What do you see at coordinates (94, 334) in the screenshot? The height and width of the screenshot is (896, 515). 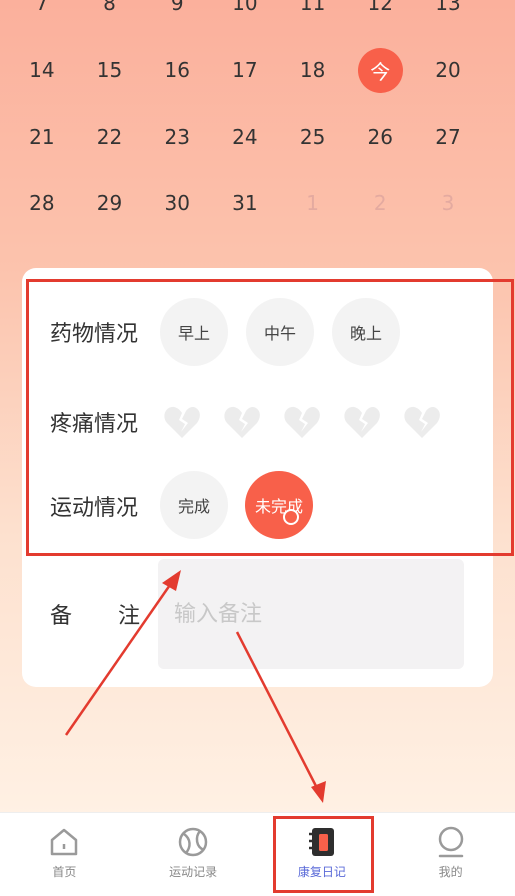 I see `medication-label: 药物情况` at bounding box center [94, 334].